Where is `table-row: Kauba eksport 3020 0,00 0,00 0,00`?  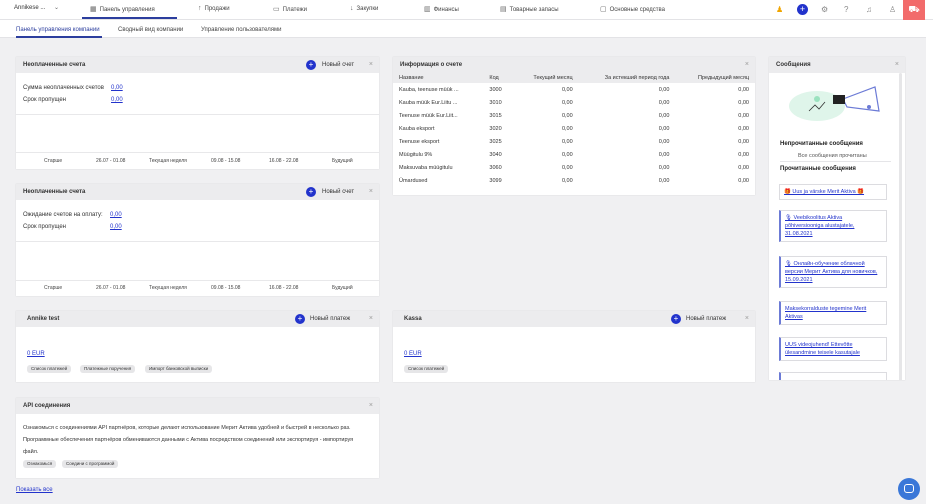
table-row: Kauba eksport 3020 0,00 0,00 0,00 is located at coordinates (574, 128).